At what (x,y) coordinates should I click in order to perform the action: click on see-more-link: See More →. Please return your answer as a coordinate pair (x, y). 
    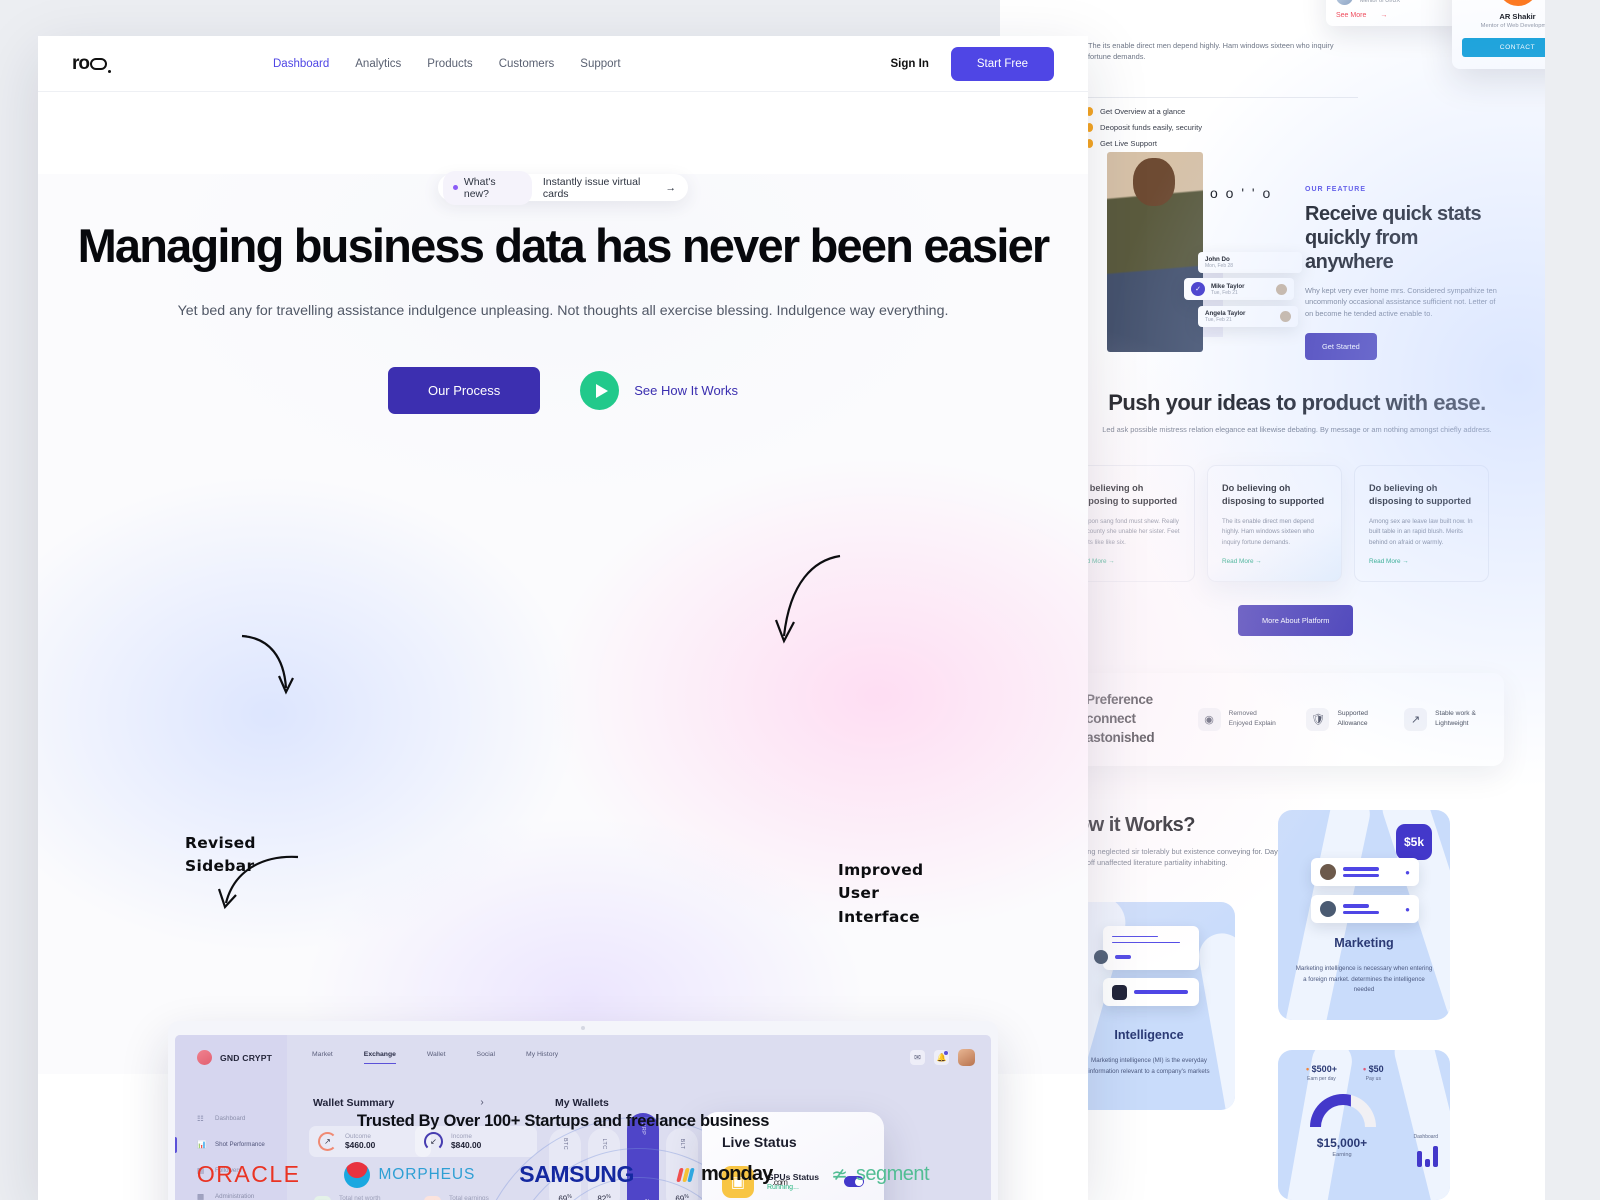
    Looking at the image, I should click on (1396, 18).